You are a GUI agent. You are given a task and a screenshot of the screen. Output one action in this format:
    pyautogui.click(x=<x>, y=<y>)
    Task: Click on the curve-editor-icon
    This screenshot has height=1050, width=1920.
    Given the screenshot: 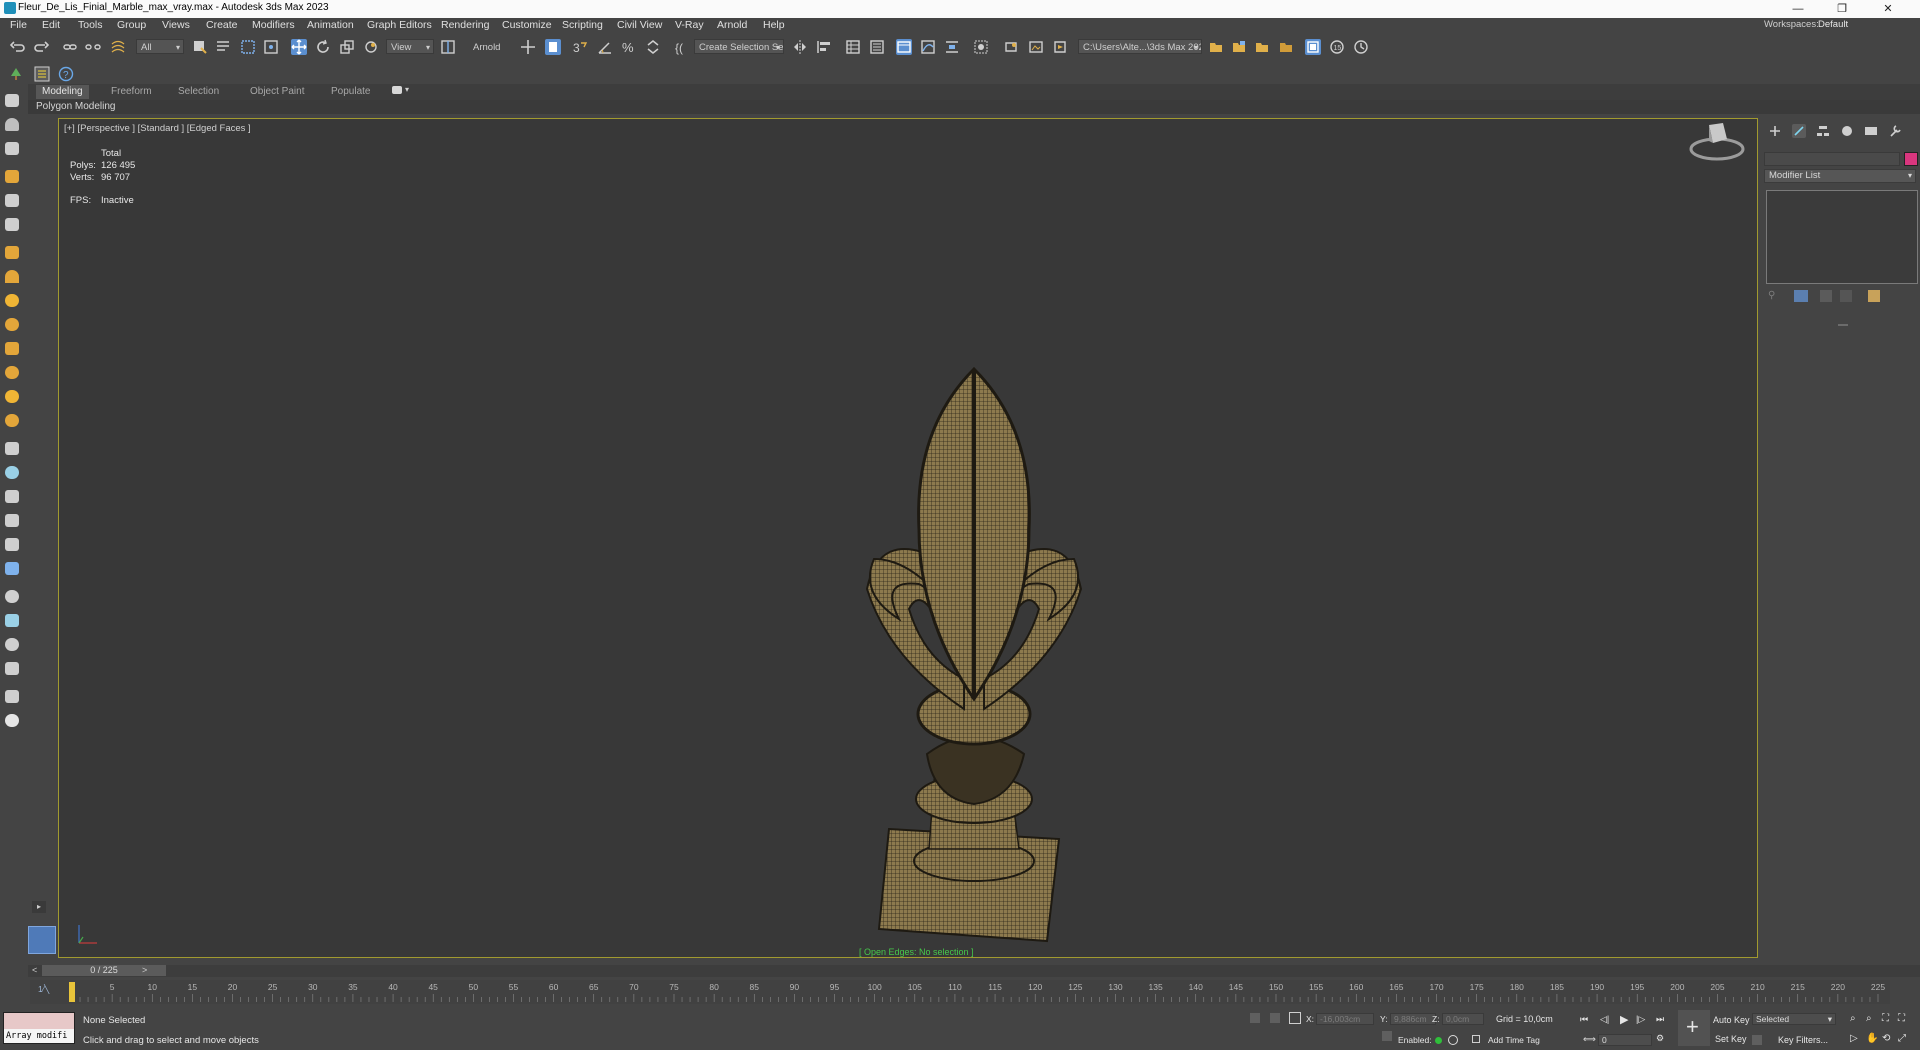 What is the action you would take?
    pyautogui.click(x=928, y=47)
    